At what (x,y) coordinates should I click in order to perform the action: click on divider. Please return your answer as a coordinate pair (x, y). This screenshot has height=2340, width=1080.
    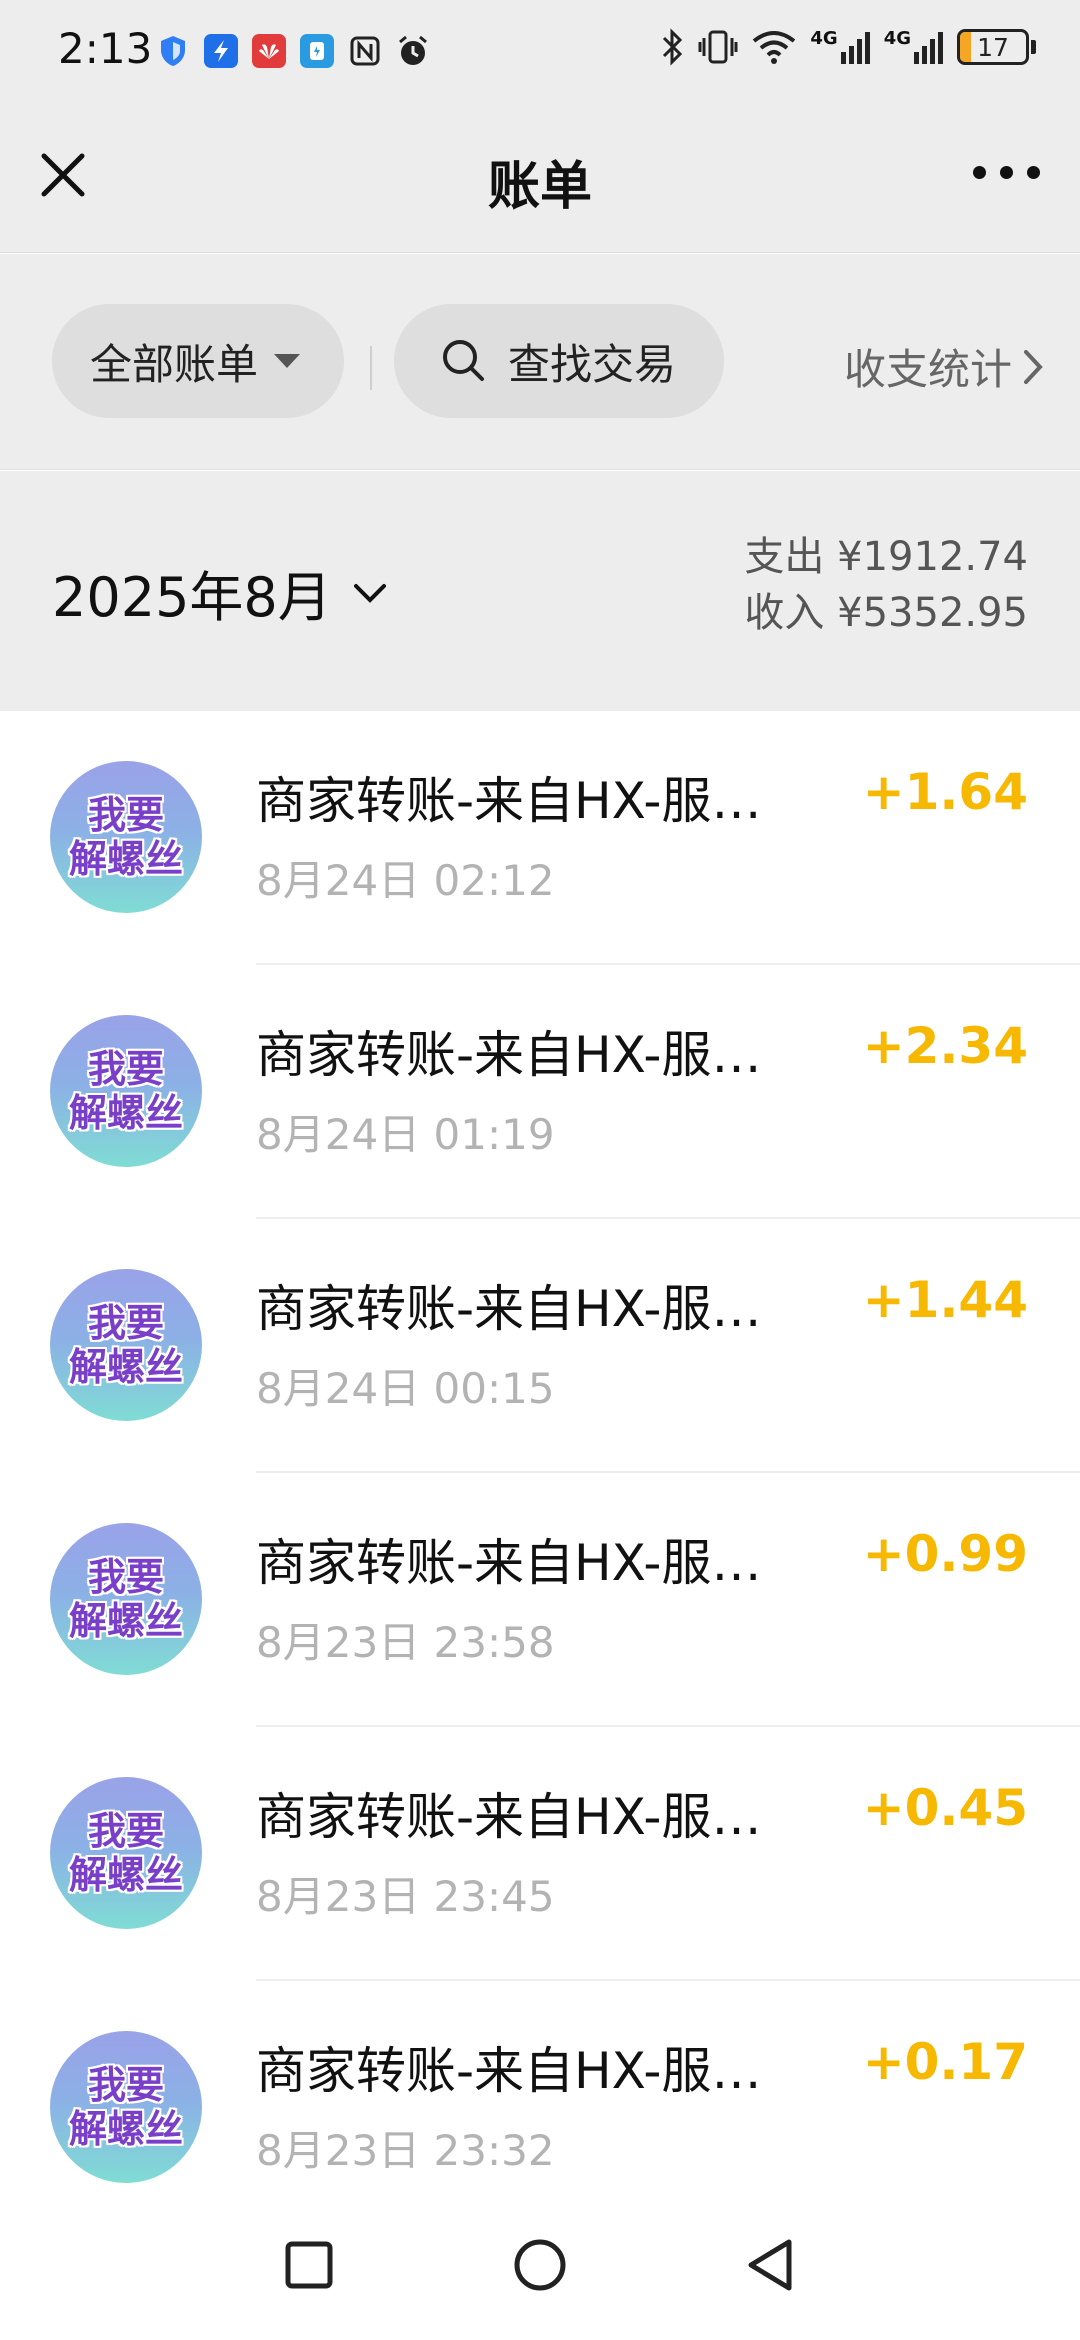
    Looking at the image, I should click on (371, 368).